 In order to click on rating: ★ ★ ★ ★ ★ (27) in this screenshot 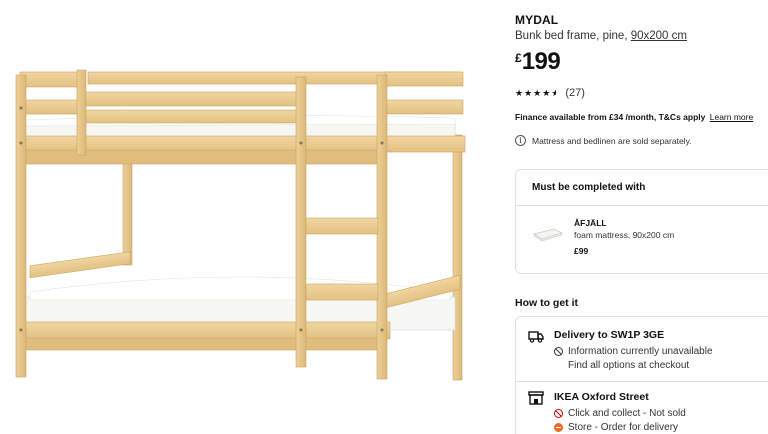, I will do `click(550, 93)`.